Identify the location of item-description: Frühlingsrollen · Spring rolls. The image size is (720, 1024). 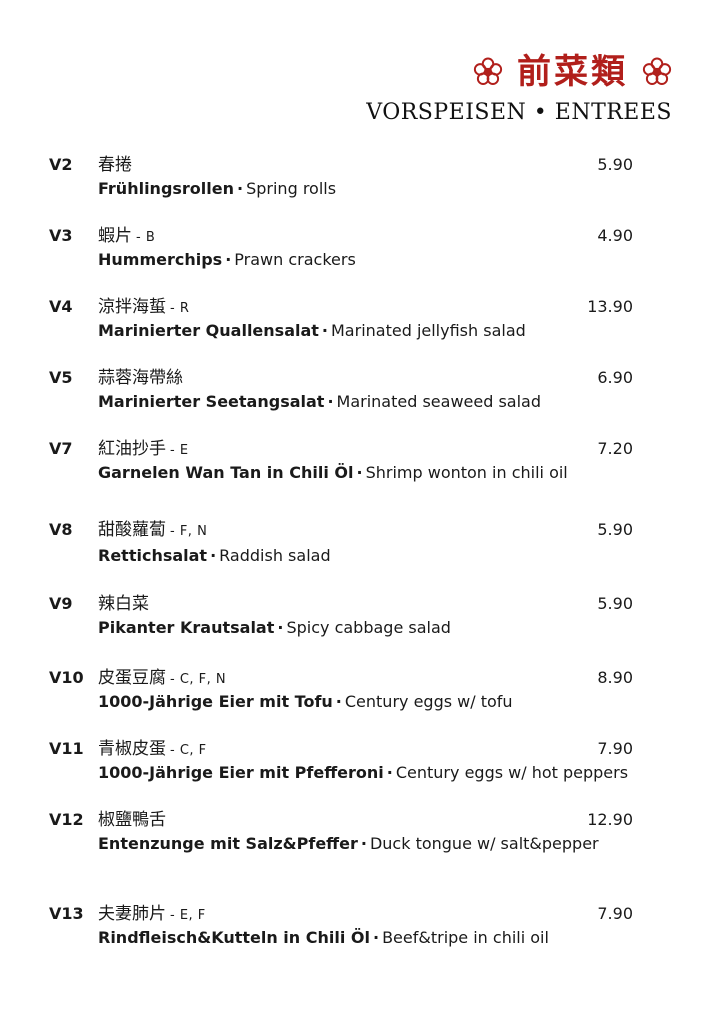
(217, 189).